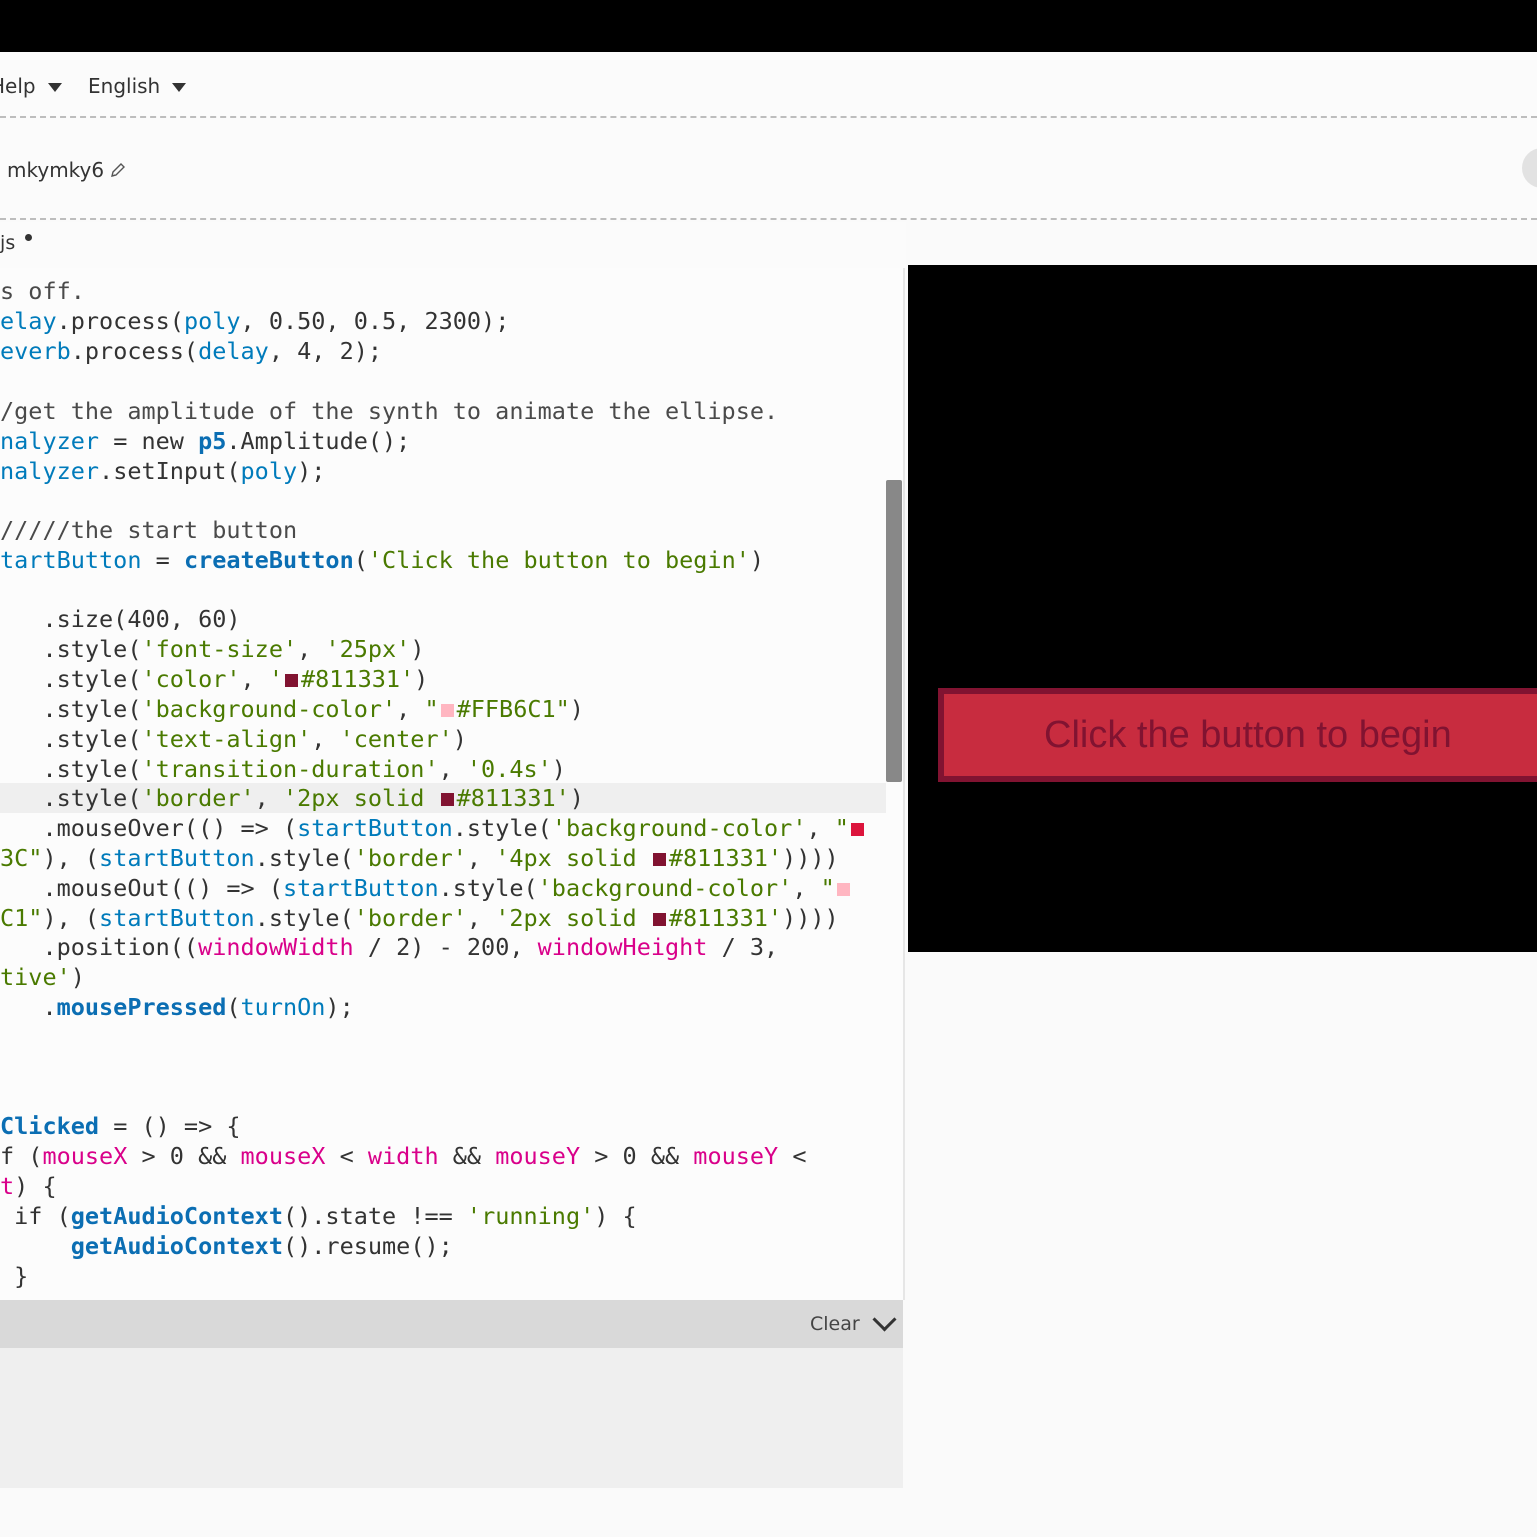 The height and width of the screenshot is (1537, 1537). I want to click on file-tab: .js, so click(7, 243).